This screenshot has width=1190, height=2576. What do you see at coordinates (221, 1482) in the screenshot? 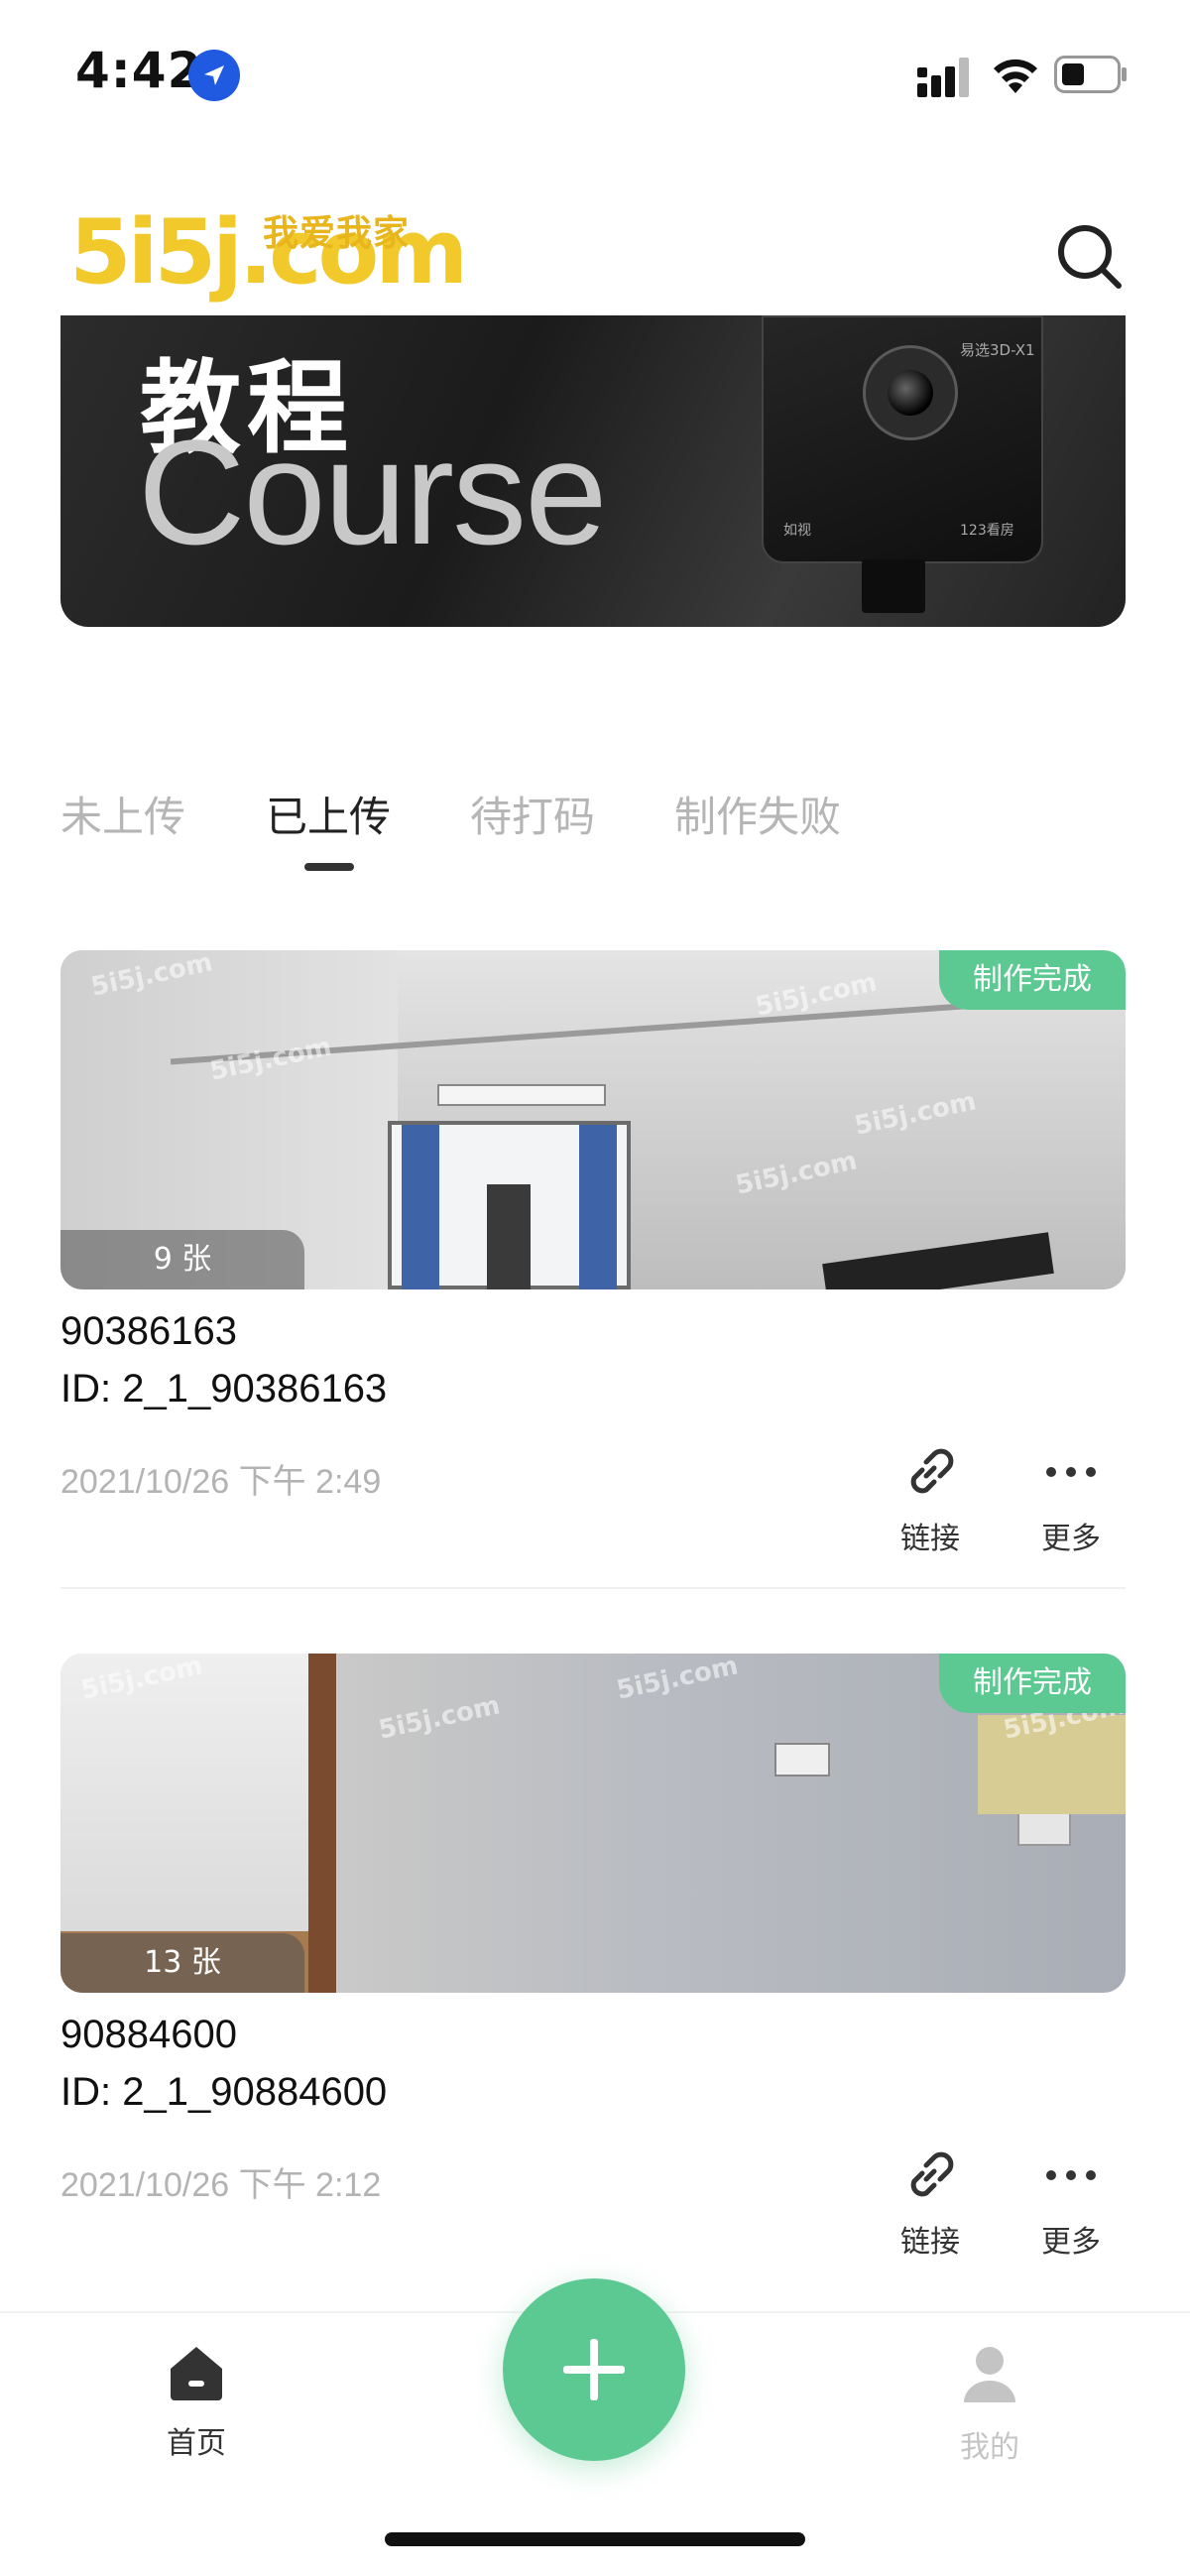
I see `listing-timestamp: 2021/10/26 下午 2:49` at bounding box center [221, 1482].